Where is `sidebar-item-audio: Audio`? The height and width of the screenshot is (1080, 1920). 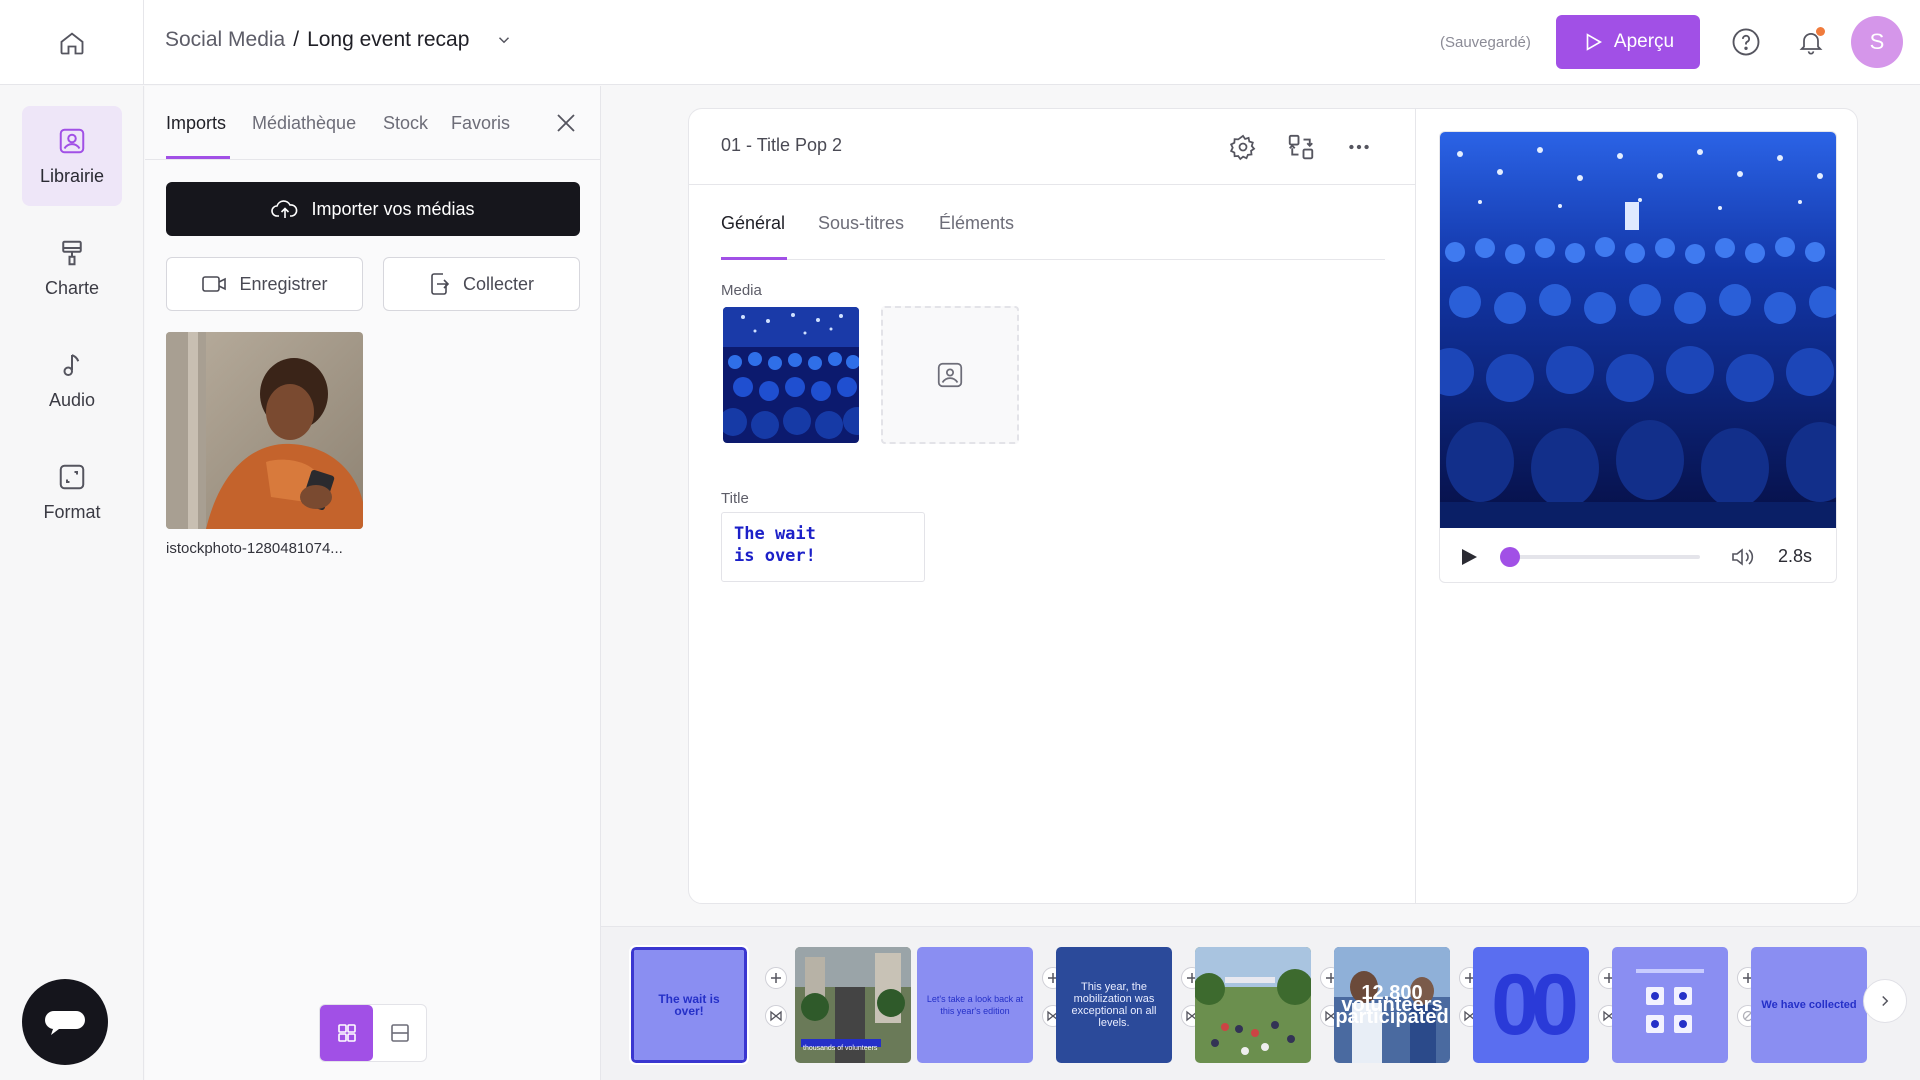
sidebar-item-audio: Audio is located at coordinates (72, 380).